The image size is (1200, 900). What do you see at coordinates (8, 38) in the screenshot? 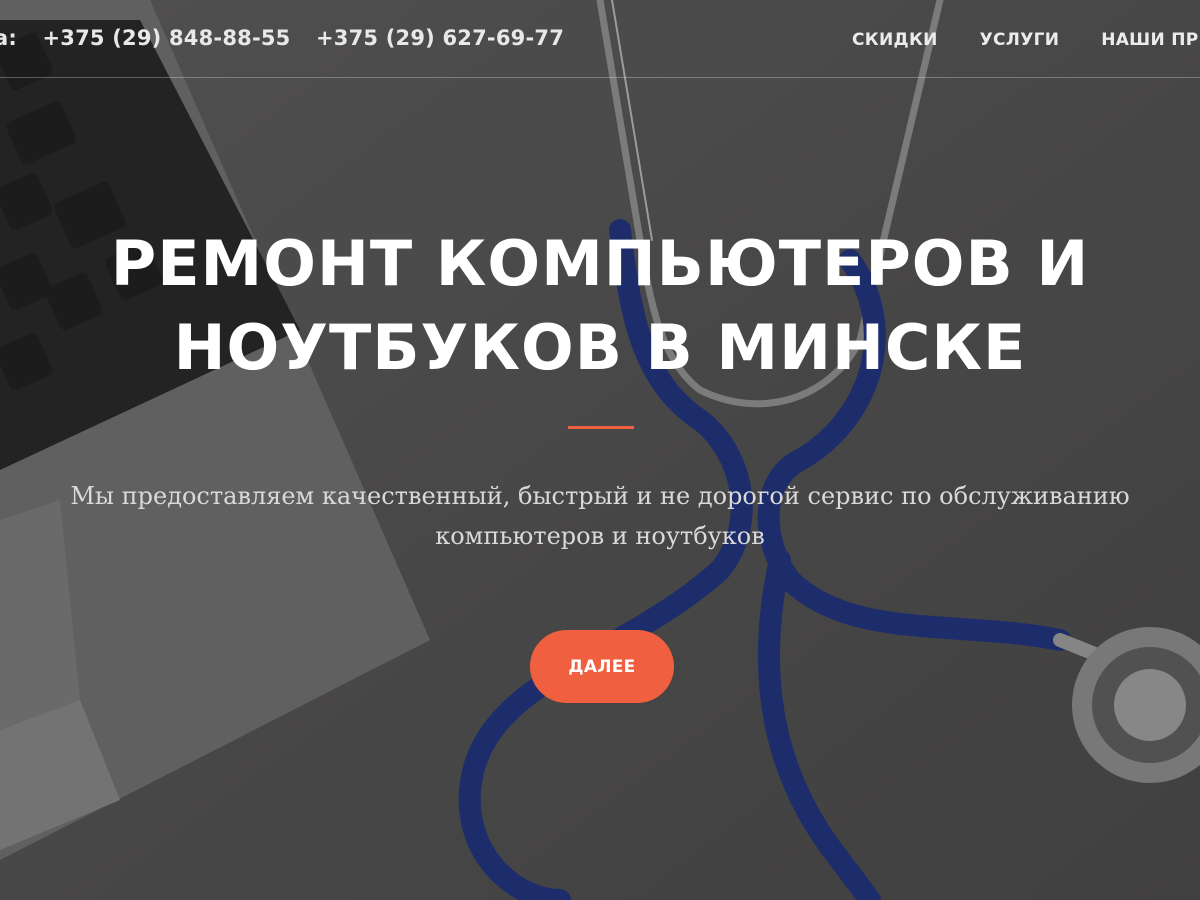
I see `phone-prefix: а:` at bounding box center [8, 38].